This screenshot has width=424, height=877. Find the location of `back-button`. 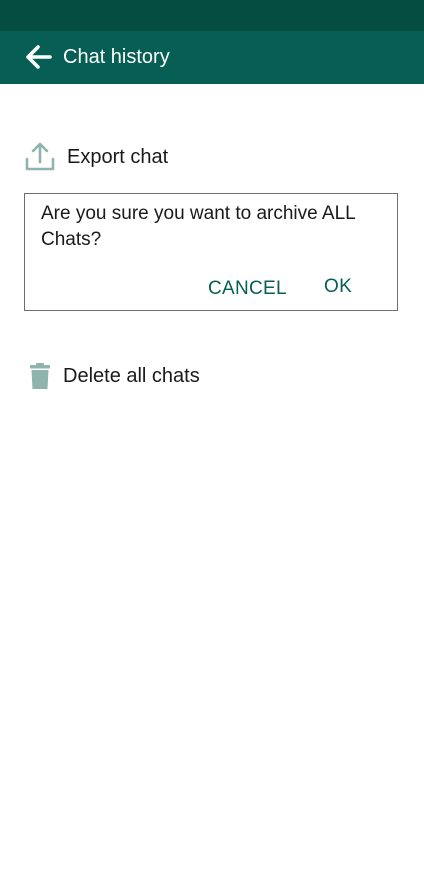

back-button is located at coordinates (38, 57).